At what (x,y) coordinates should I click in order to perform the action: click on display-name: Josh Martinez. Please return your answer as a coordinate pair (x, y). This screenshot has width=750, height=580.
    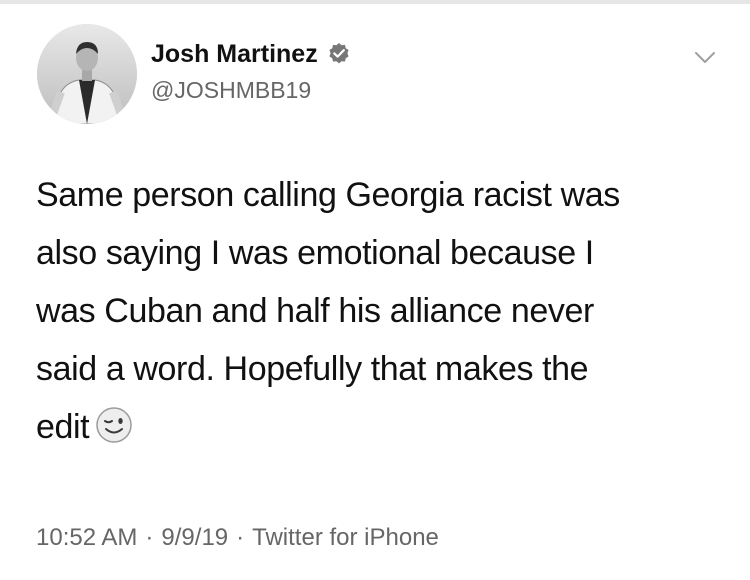
    Looking at the image, I should click on (234, 54).